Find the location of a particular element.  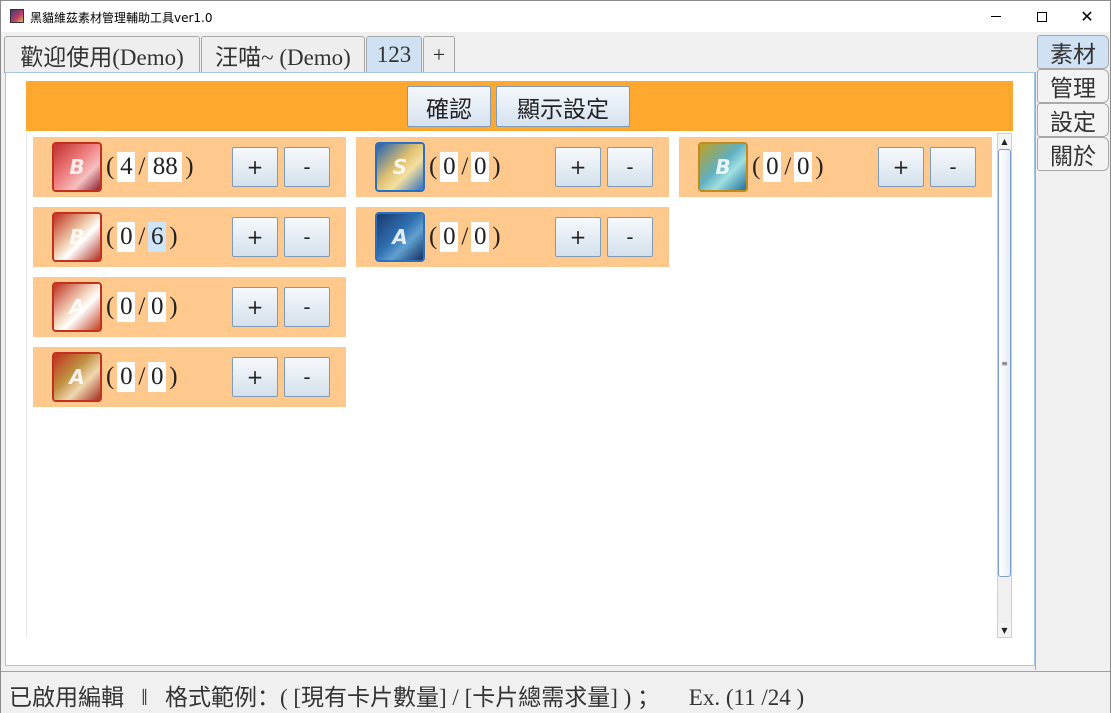

total-count-field: 6 is located at coordinates (157, 237).